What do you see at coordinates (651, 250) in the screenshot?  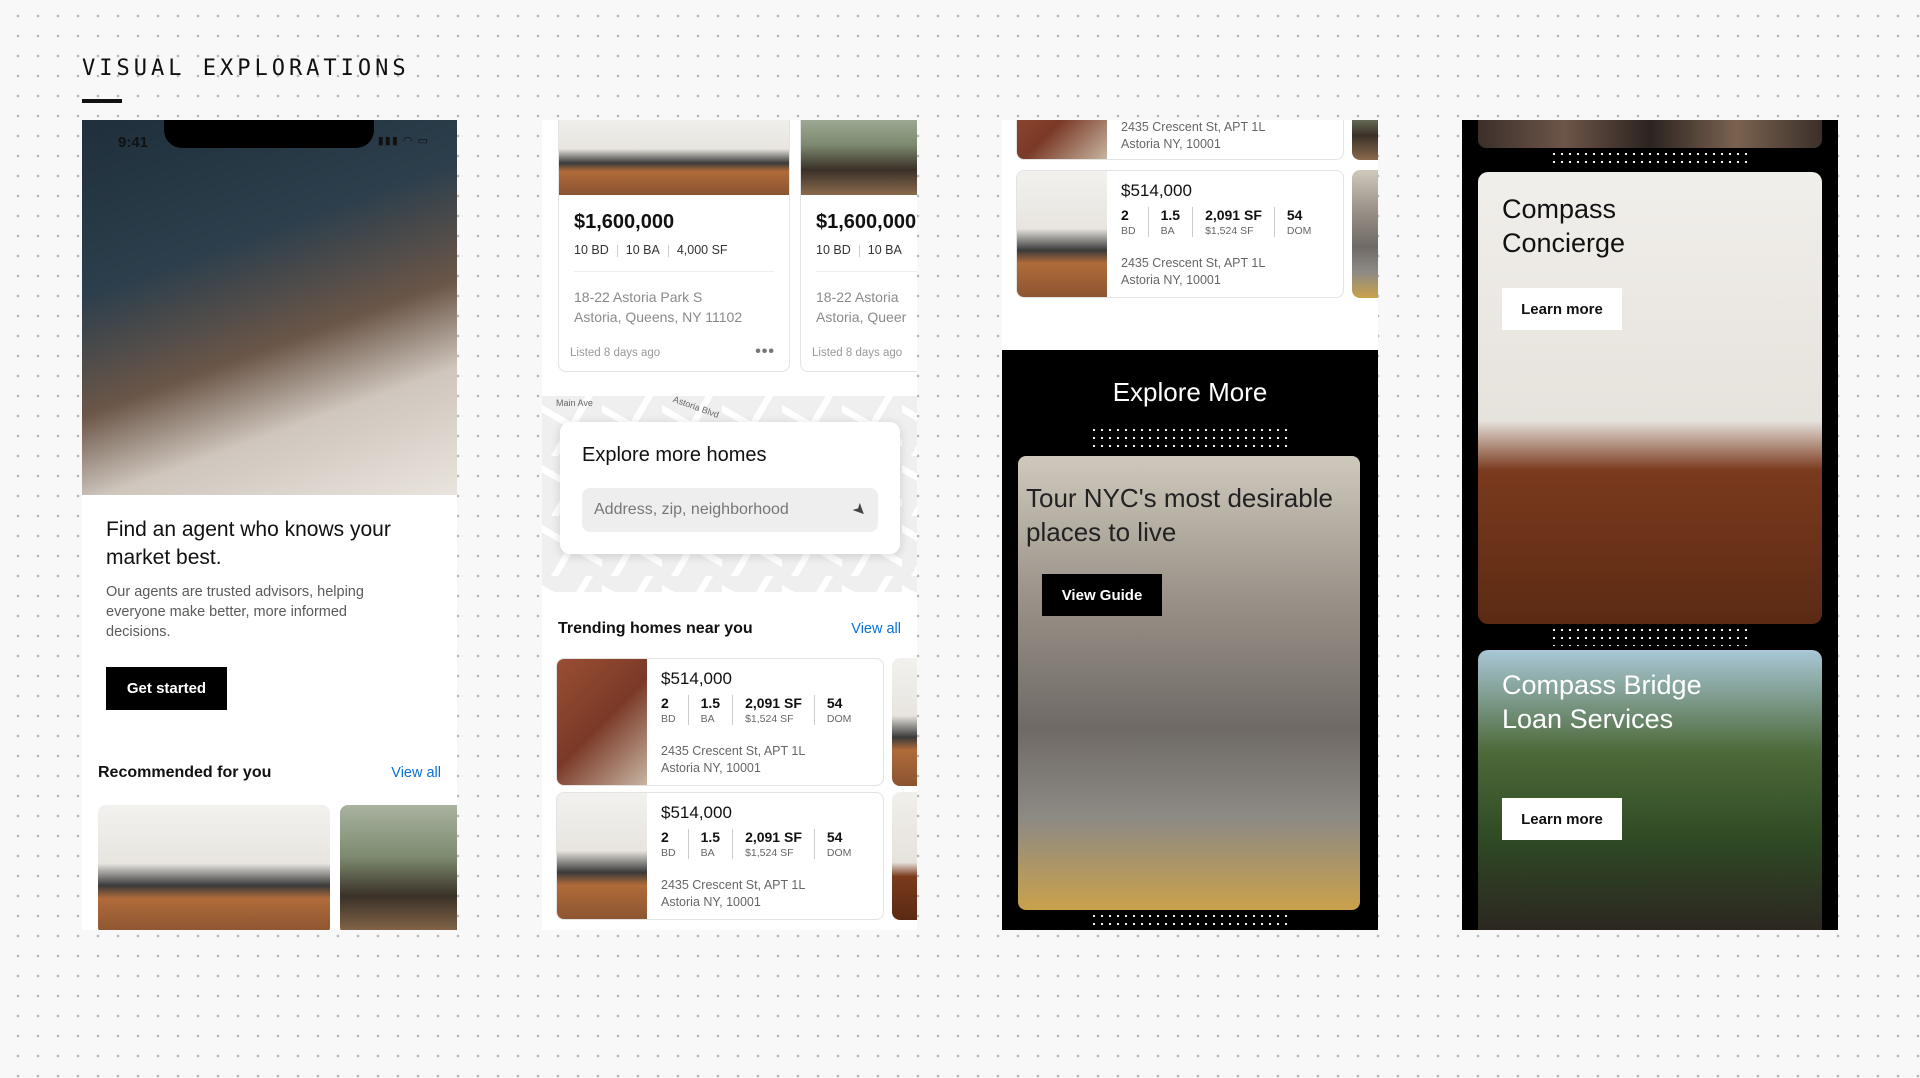 I see `property-meta: 10 BD 10 BA 4,000 SF` at bounding box center [651, 250].